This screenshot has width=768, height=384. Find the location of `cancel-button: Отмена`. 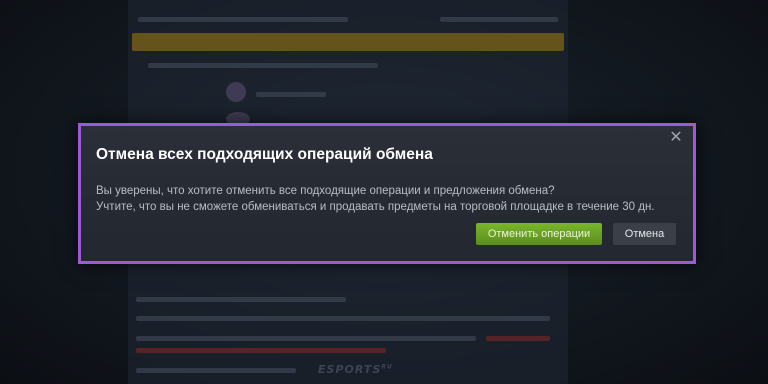

cancel-button: Отмена is located at coordinates (644, 234).